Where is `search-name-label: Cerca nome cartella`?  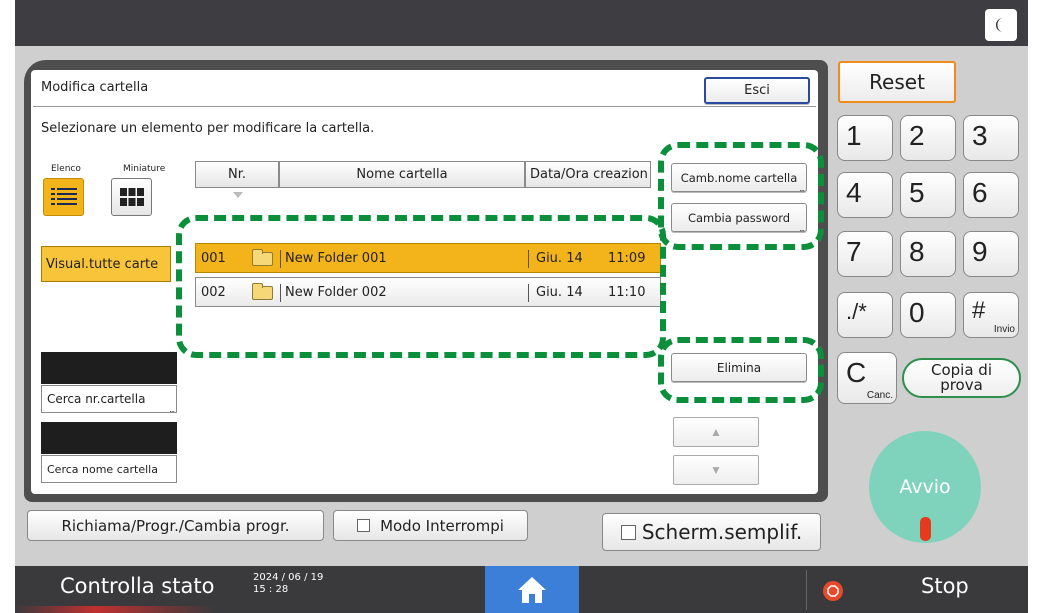
search-name-label: Cerca nome cartella is located at coordinates (102, 469).